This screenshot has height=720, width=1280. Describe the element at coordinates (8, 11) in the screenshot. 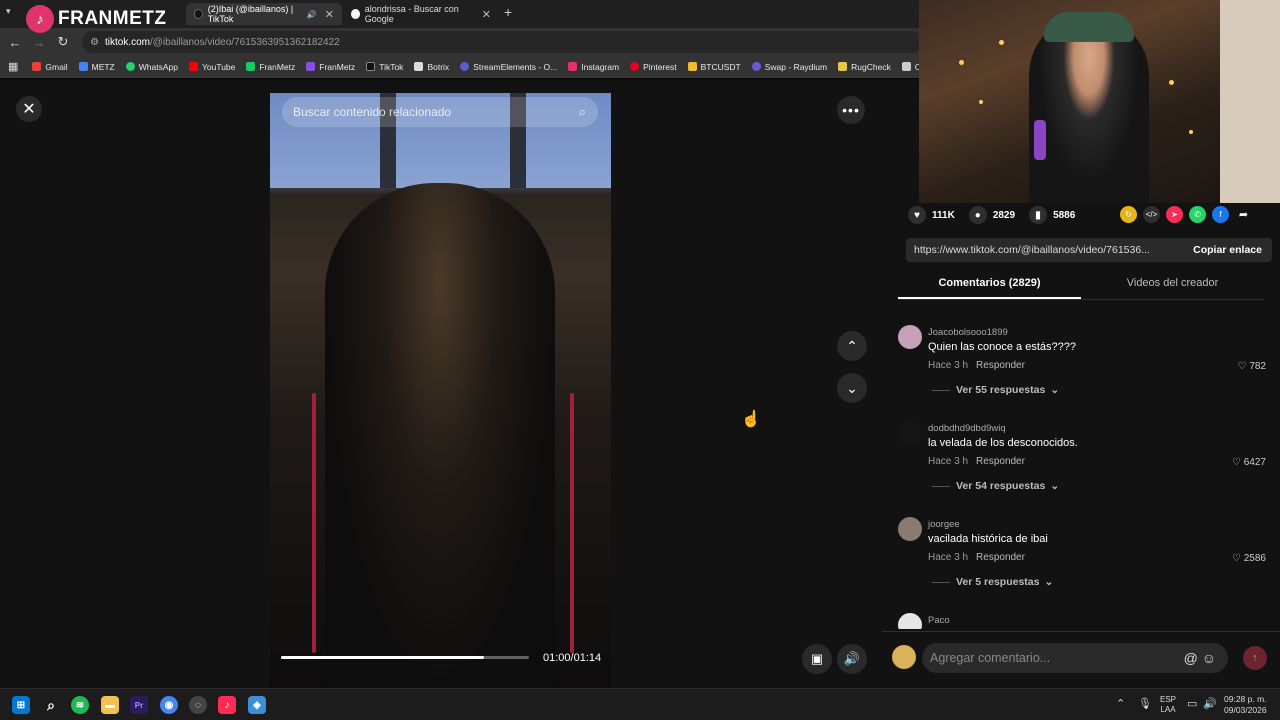

I see `tab-search-button: ▾` at that location.